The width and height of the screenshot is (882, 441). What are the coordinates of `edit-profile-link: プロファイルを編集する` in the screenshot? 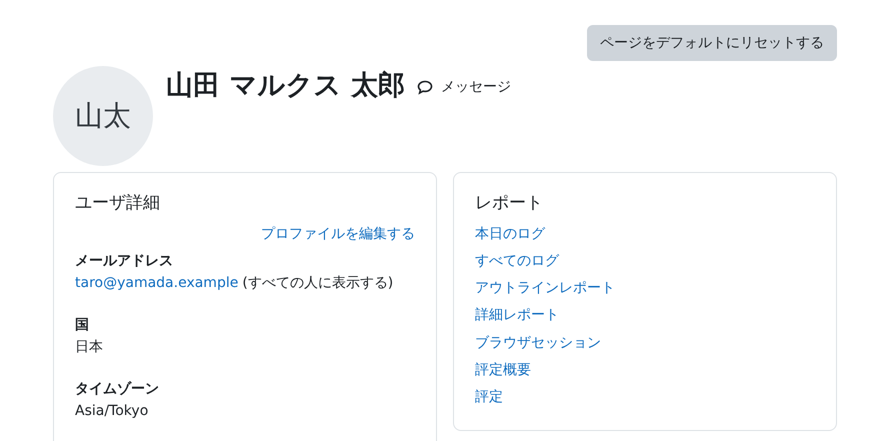 It's located at (338, 234).